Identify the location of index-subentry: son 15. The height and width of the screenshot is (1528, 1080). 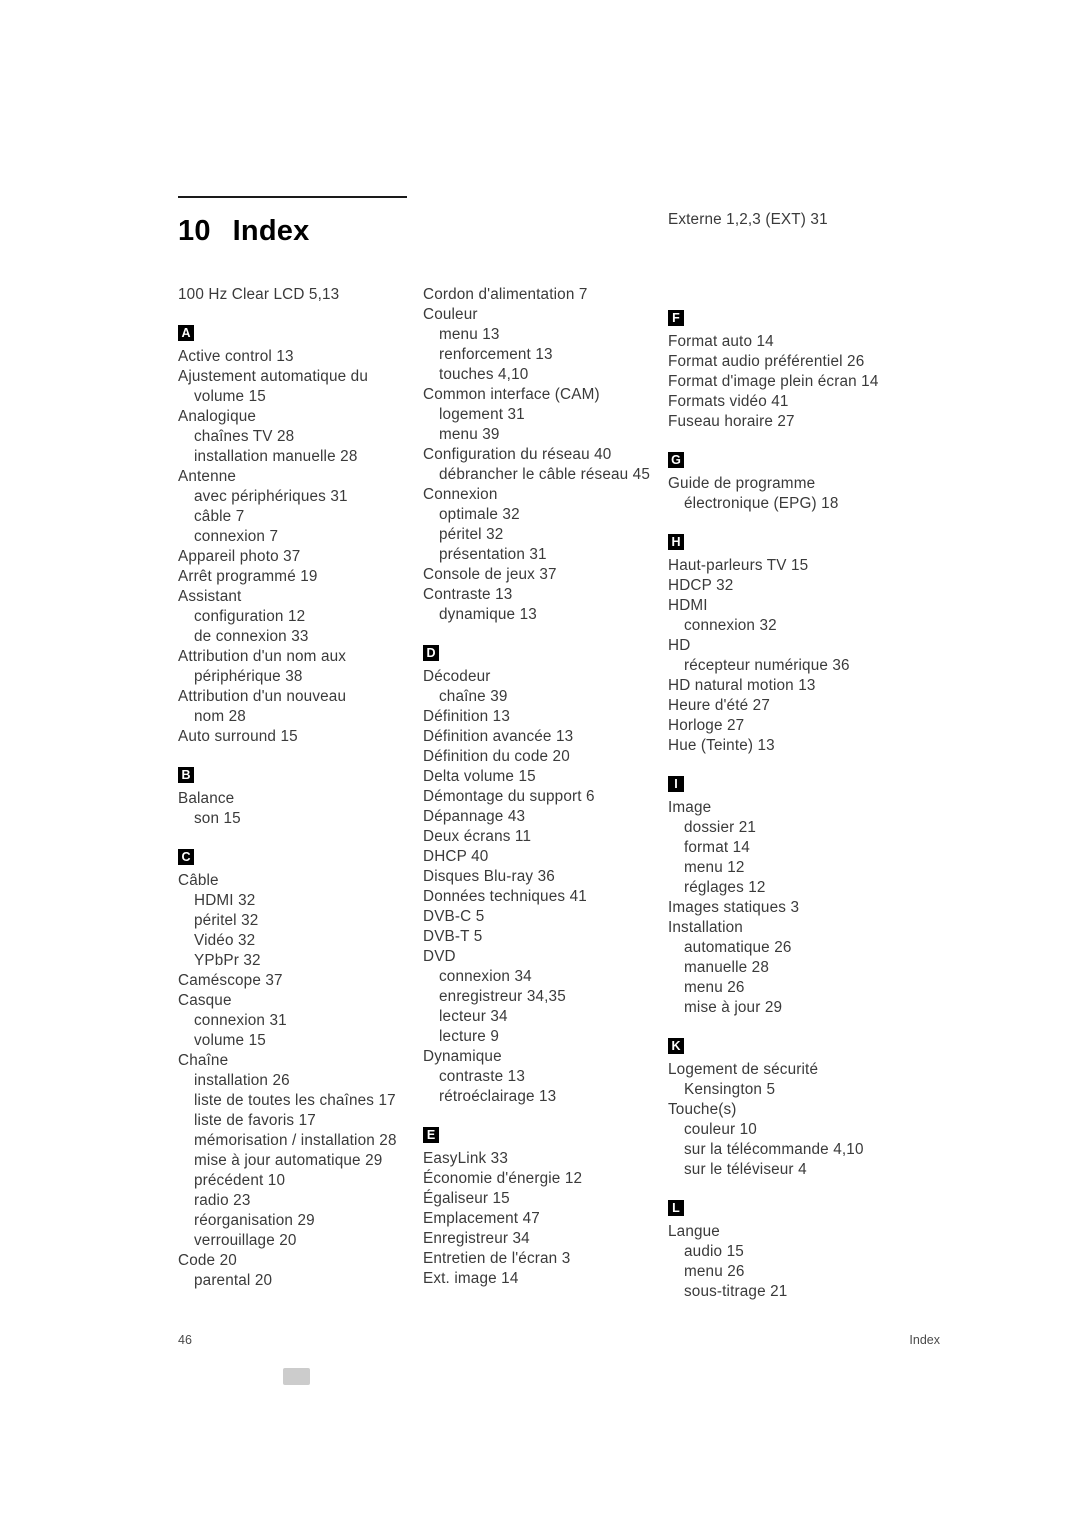
(217, 818).